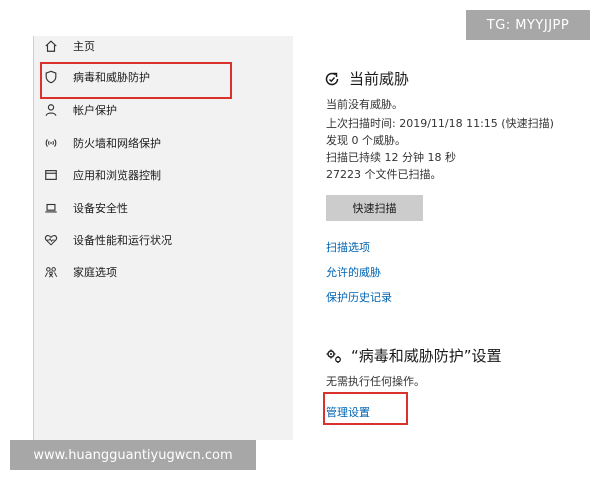  Describe the element at coordinates (164, 77) in the screenshot. I see `sidebar-item-virus-protection: 病毒和威胁防护` at that location.